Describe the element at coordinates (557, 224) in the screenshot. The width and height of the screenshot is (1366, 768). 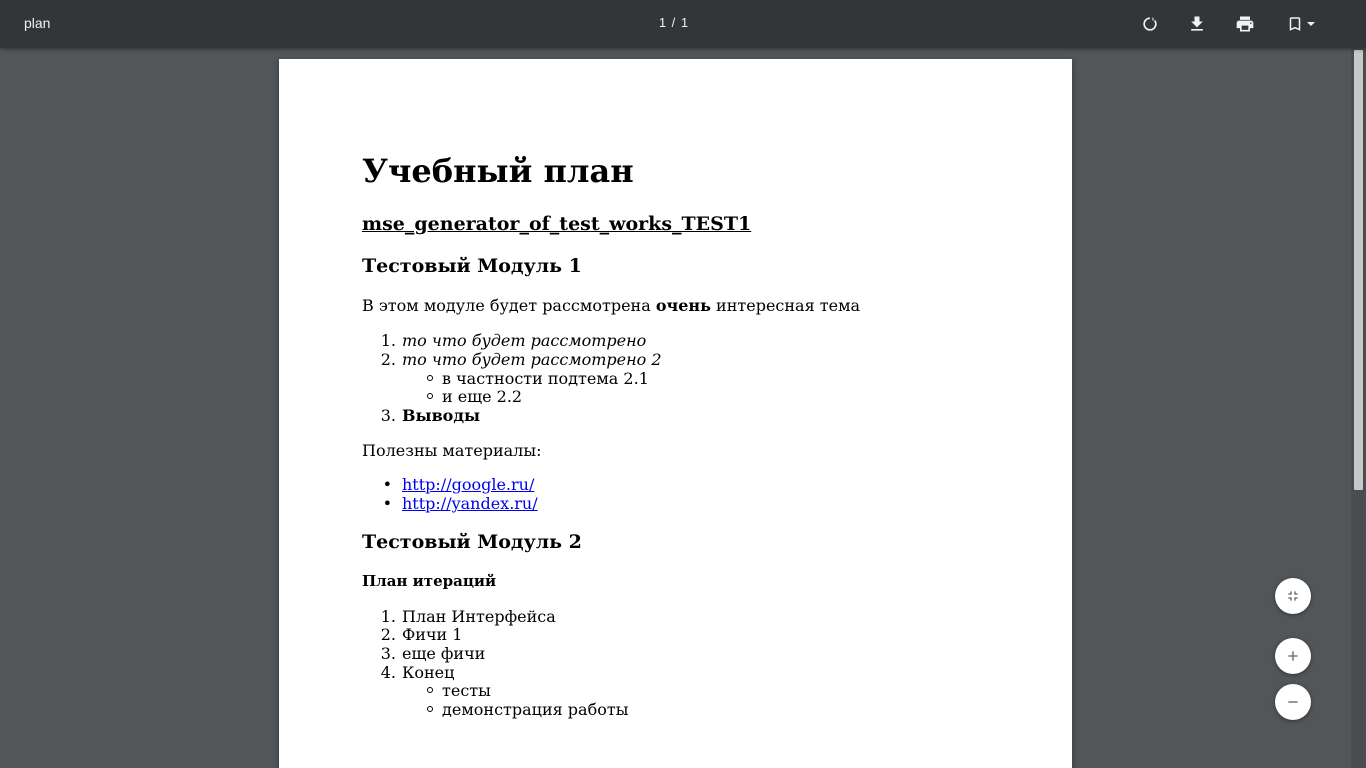
I see `course-link-heading: mse_generator_of_test_works_TEST1` at that location.